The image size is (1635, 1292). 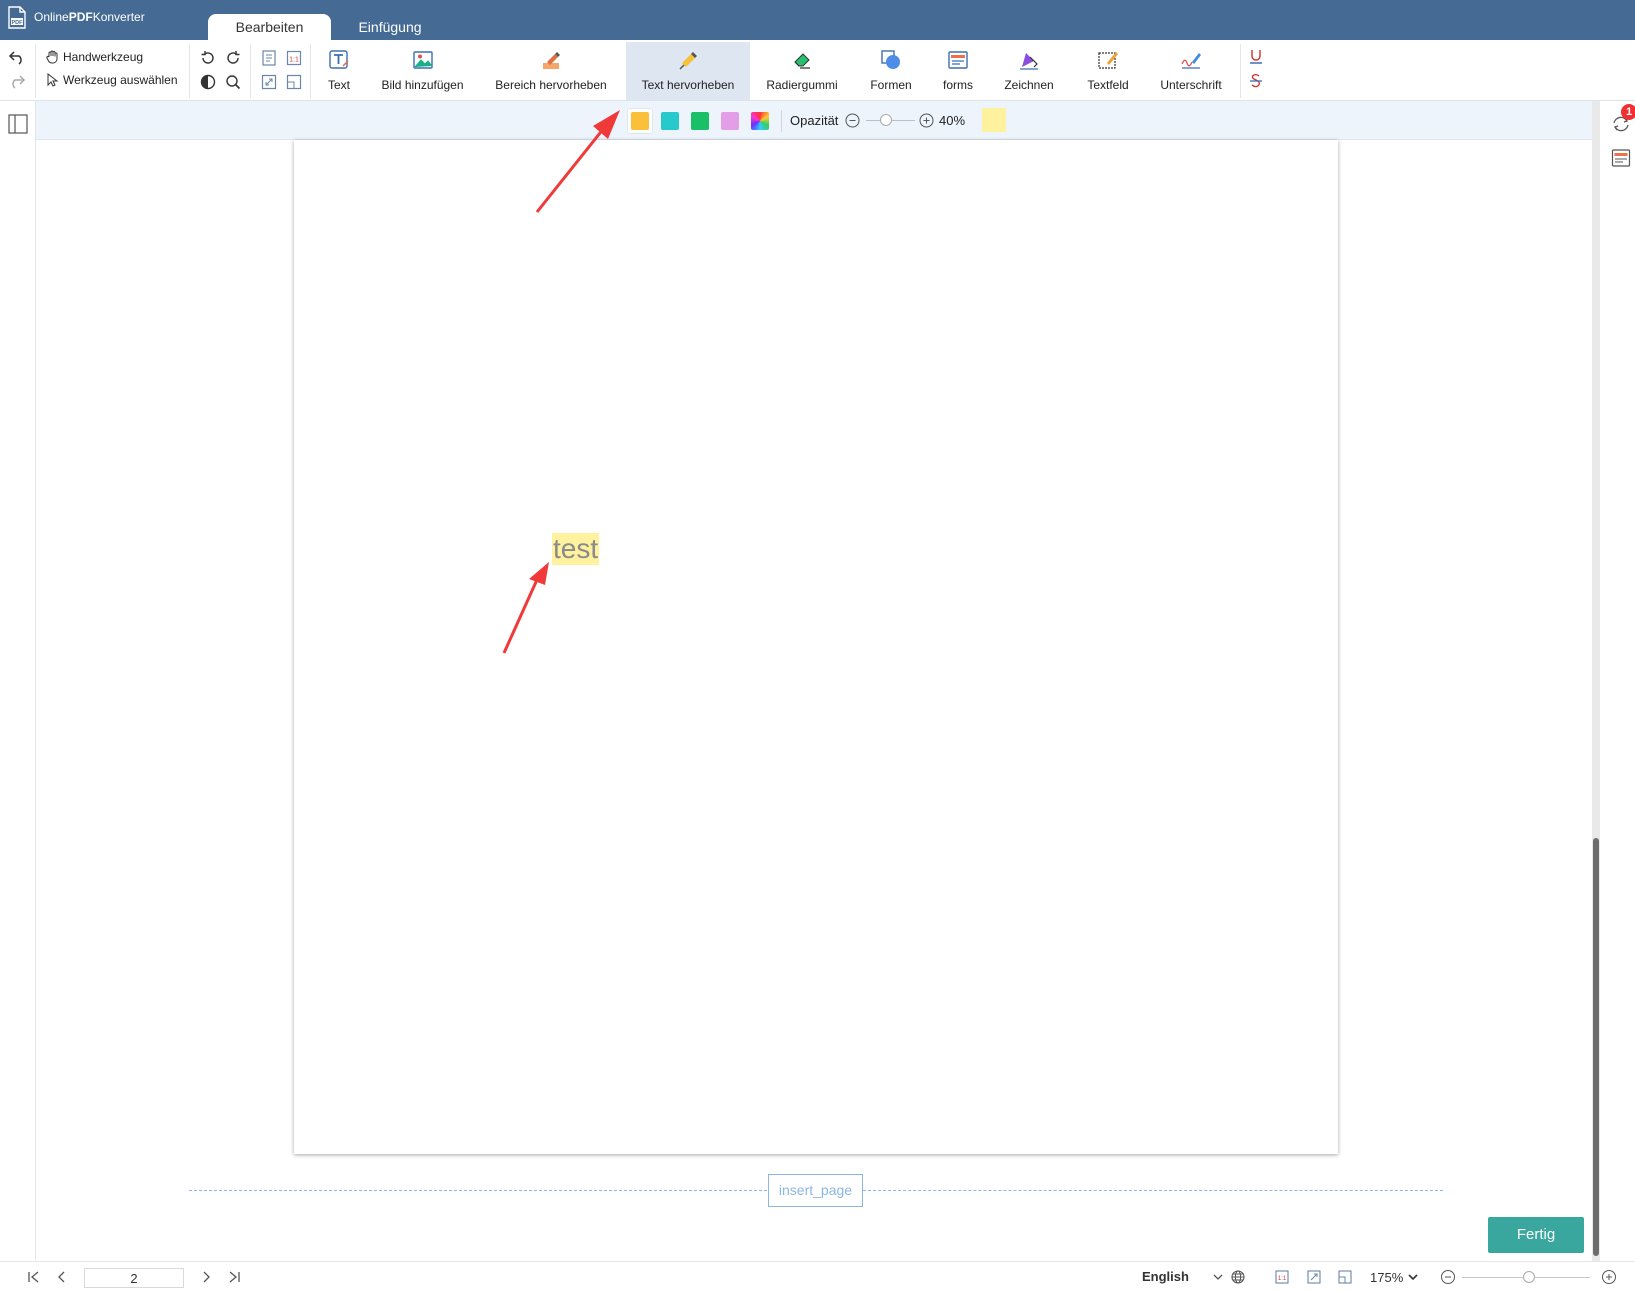 I want to click on select-tool-button: Werkzeug auswählen, so click(x=112, y=80).